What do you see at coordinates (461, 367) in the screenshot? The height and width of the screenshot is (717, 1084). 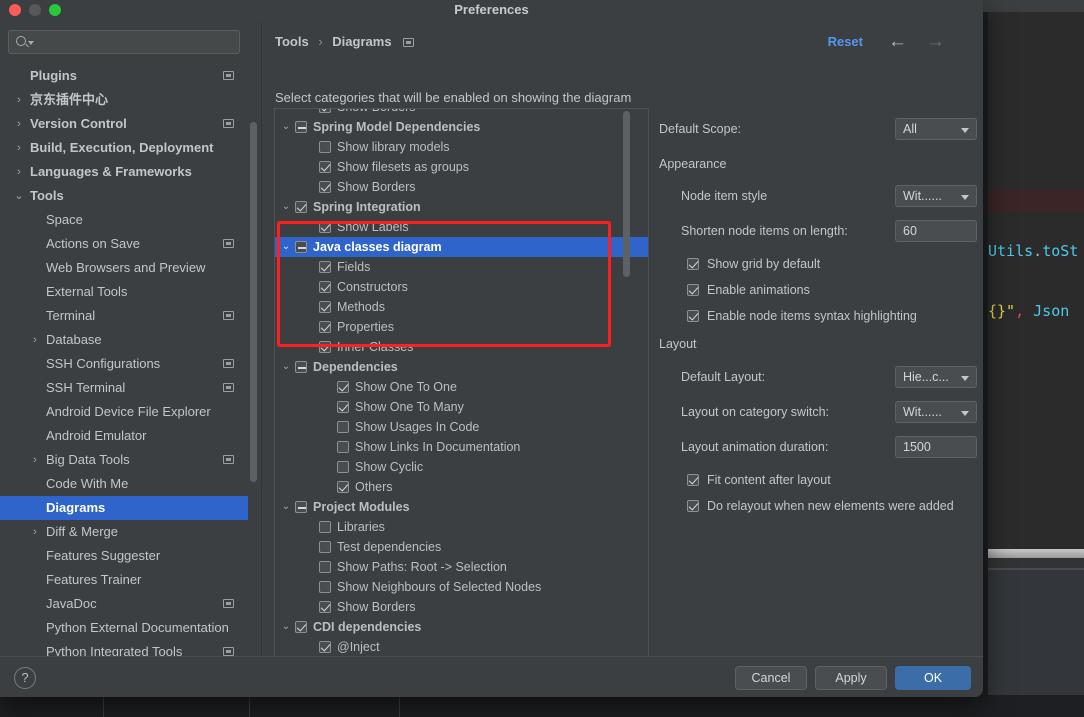 I see `category-row: ⌄ Dependencies` at bounding box center [461, 367].